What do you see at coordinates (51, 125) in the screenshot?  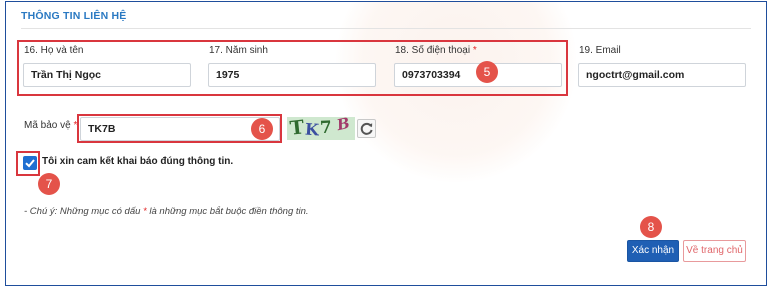 I see `captcha-label: Mã bảo vệ *` at bounding box center [51, 125].